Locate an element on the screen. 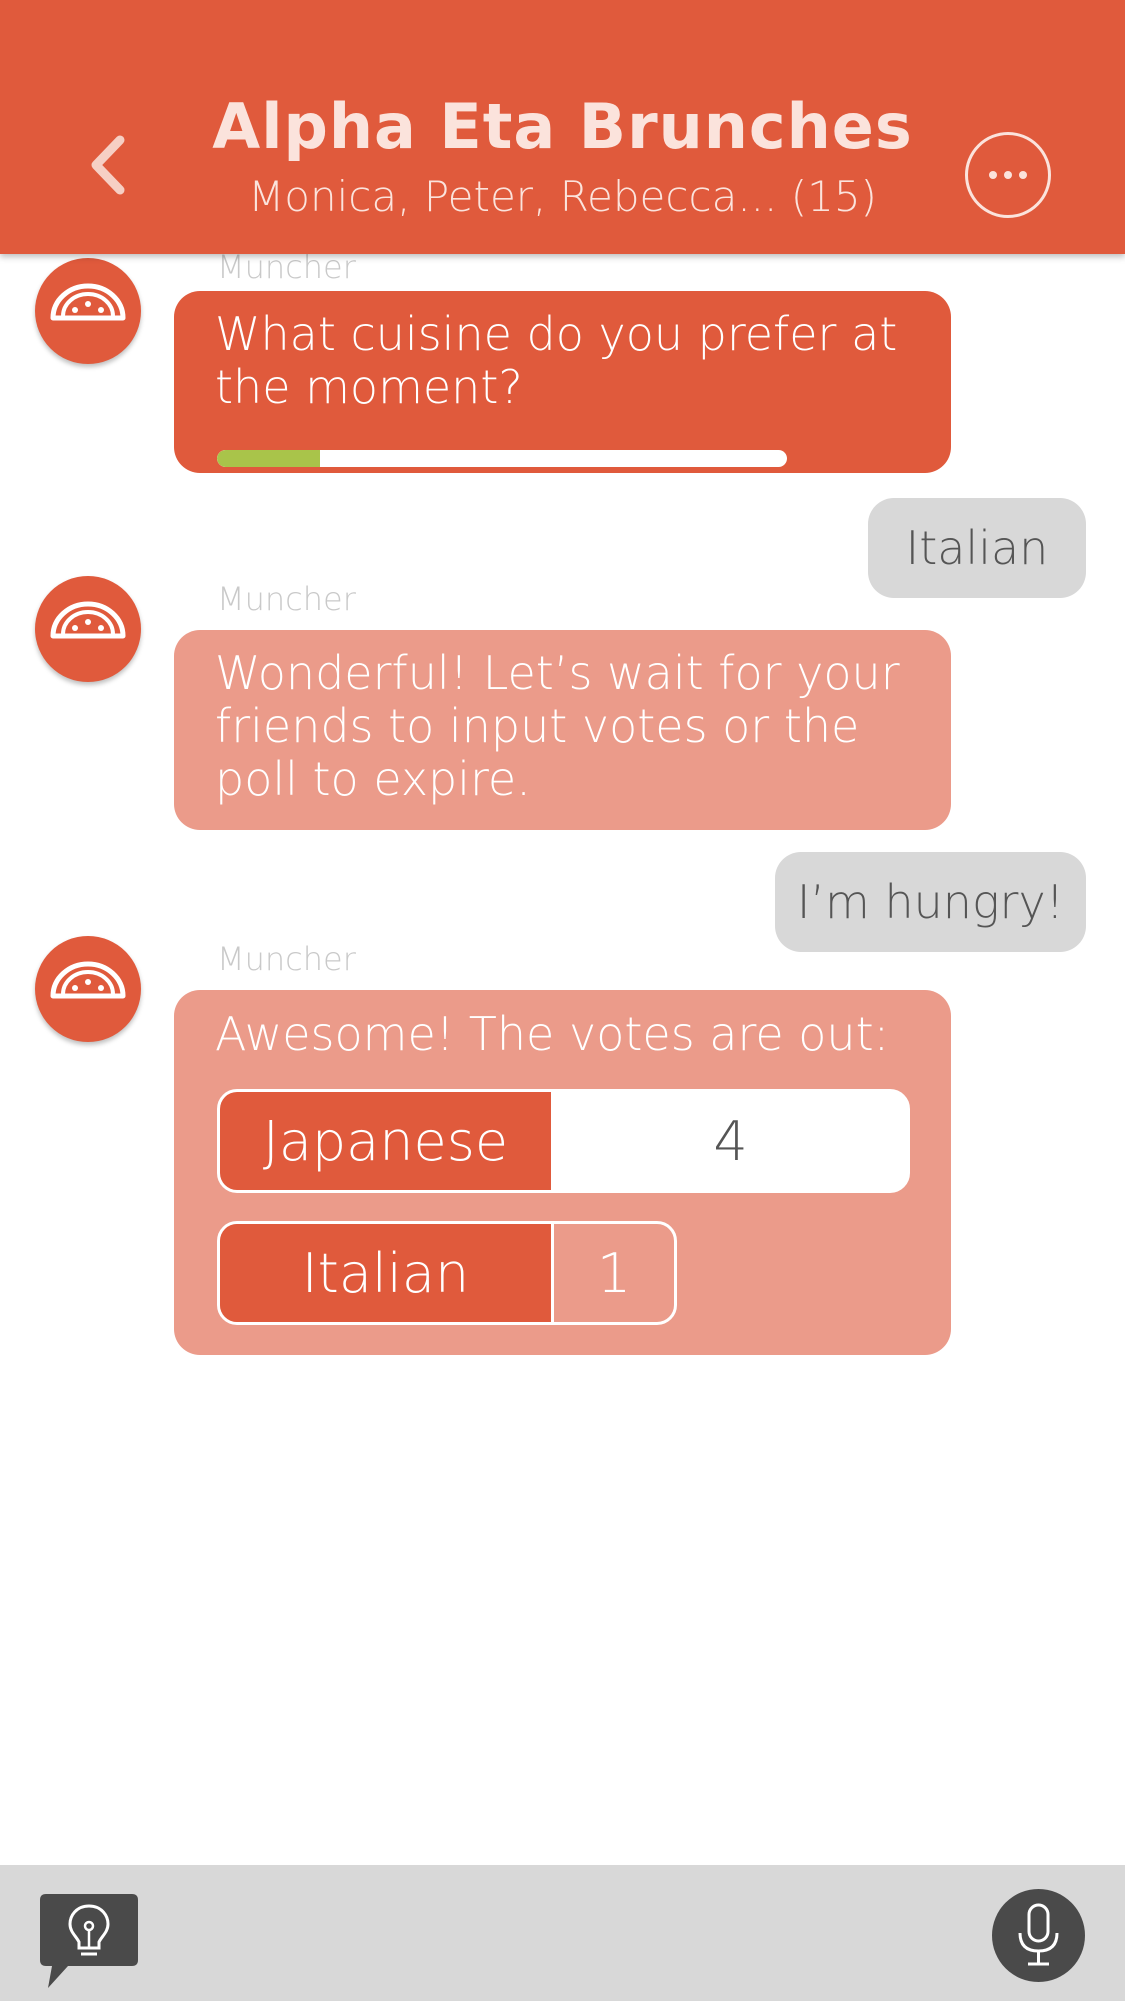  poll-progress-fill is located at coordinates (268, 458).